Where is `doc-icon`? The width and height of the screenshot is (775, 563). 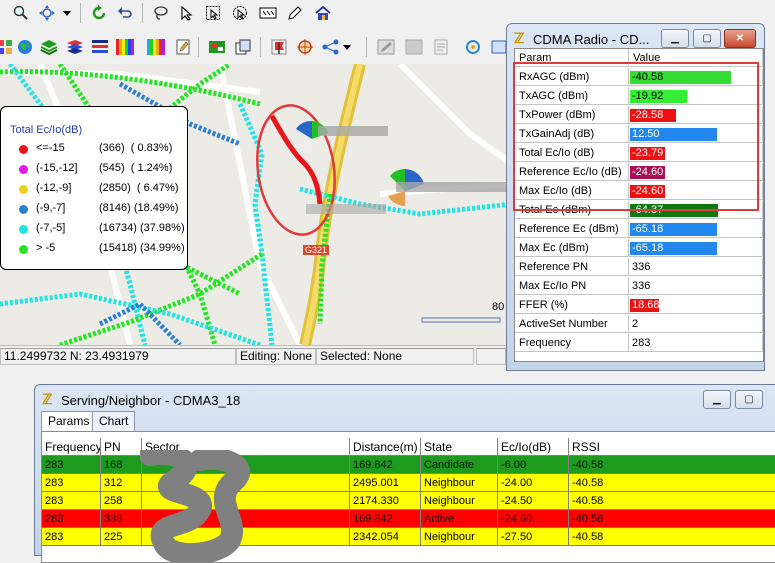 doc-icon is located at coordinates (441, 47).